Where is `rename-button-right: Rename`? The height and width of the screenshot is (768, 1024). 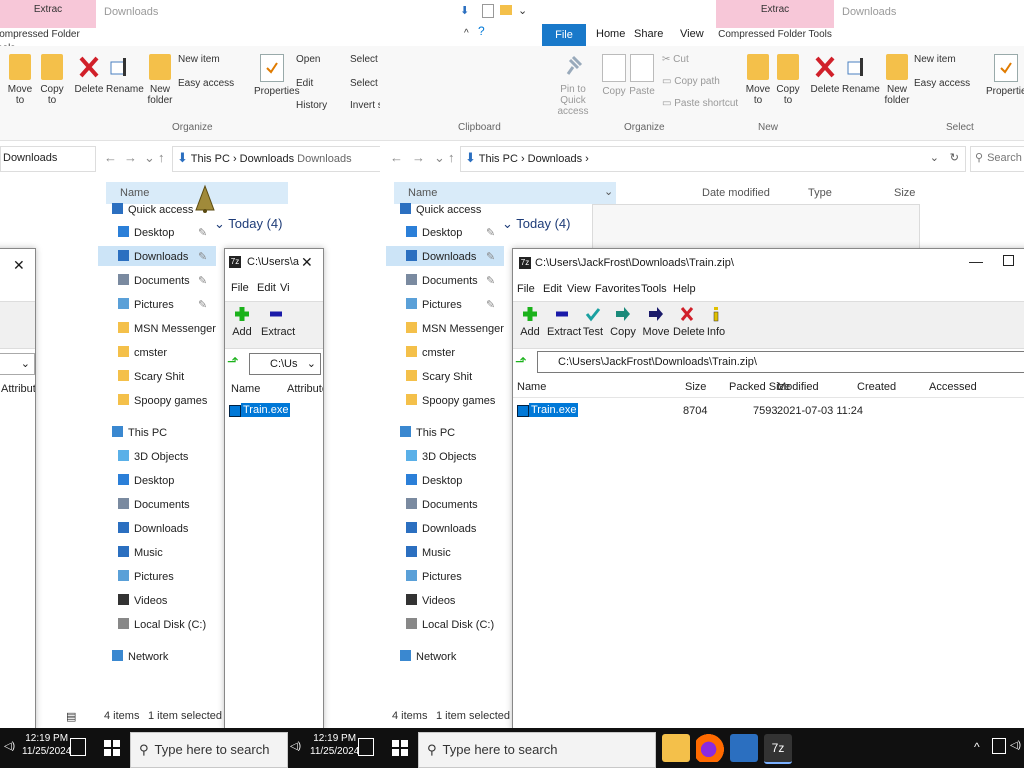
rename-button-right: Rename is located at coordinates (861, 74).